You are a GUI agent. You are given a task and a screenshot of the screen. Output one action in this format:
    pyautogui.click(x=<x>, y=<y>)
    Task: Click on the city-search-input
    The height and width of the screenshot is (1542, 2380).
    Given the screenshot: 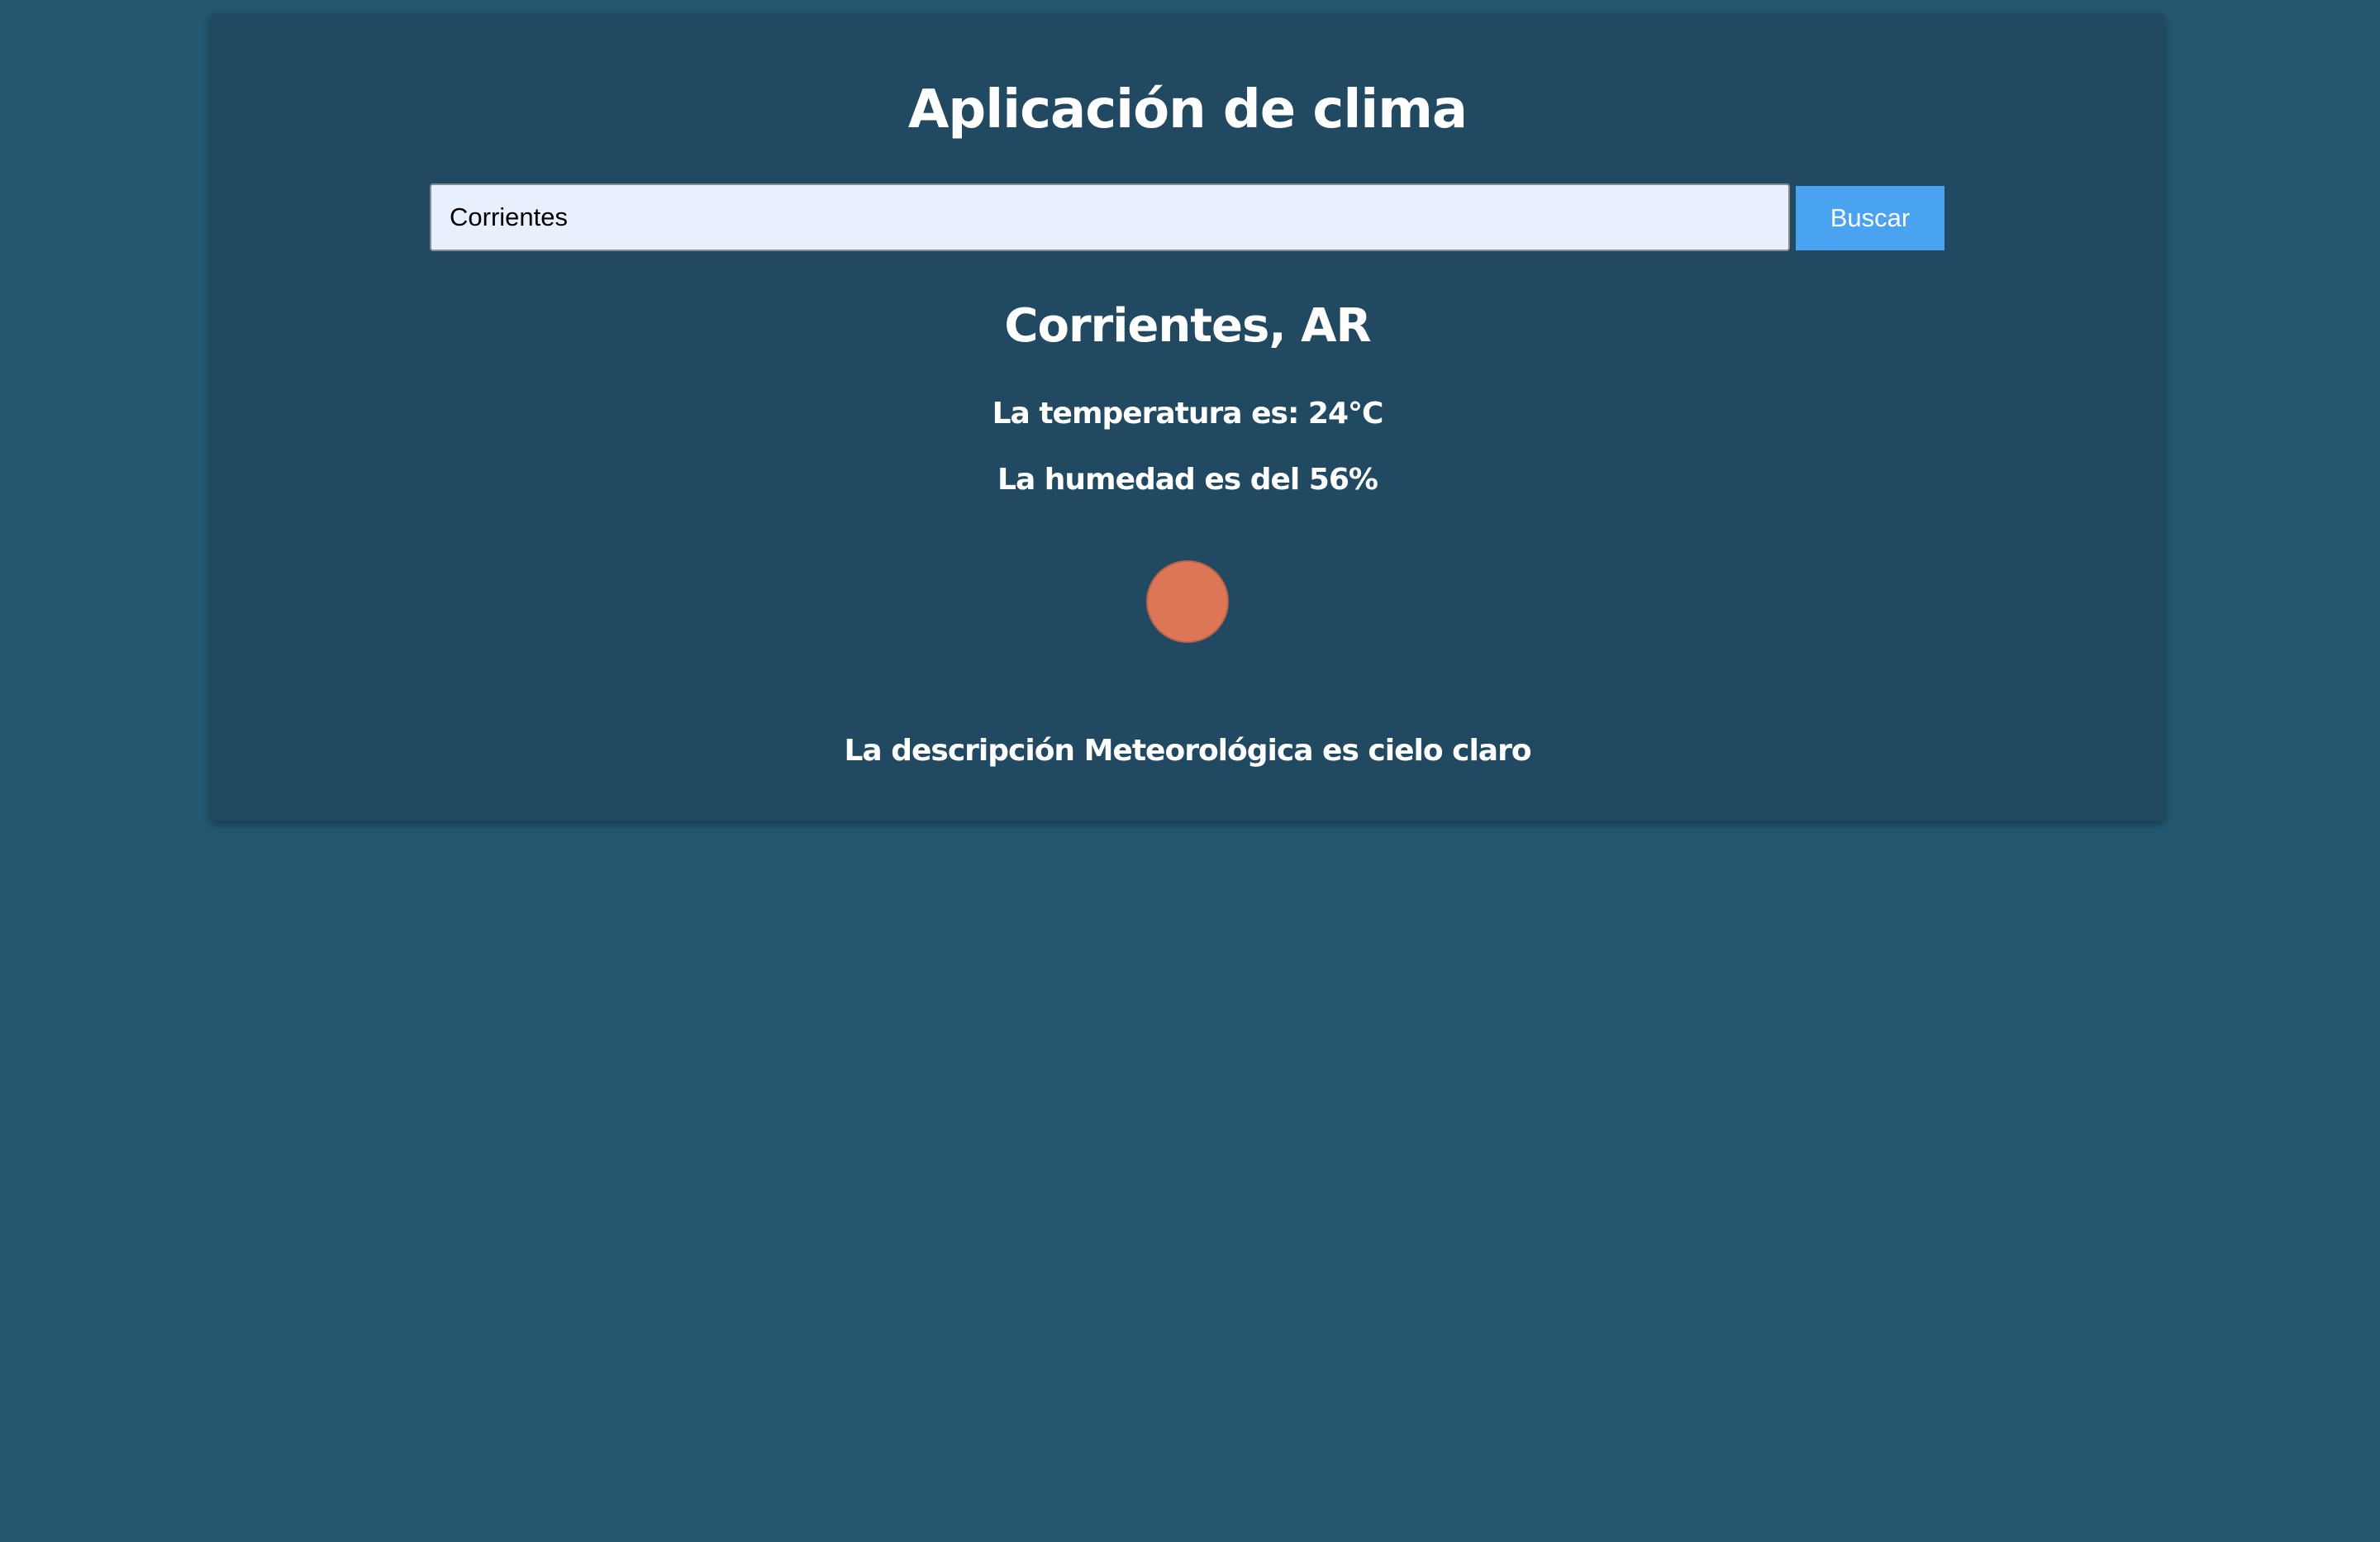 What is the action you would take?
    pyautogui.click(x=1110, y=217)
    